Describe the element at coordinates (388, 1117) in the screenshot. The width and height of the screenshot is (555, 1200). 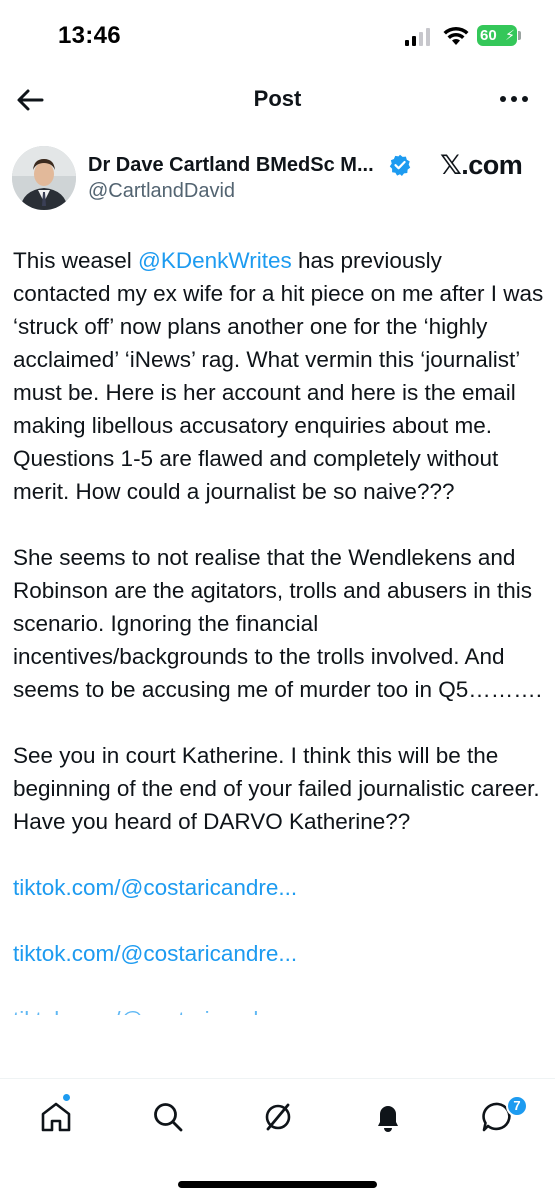
I see `notifications-icon` at that location.